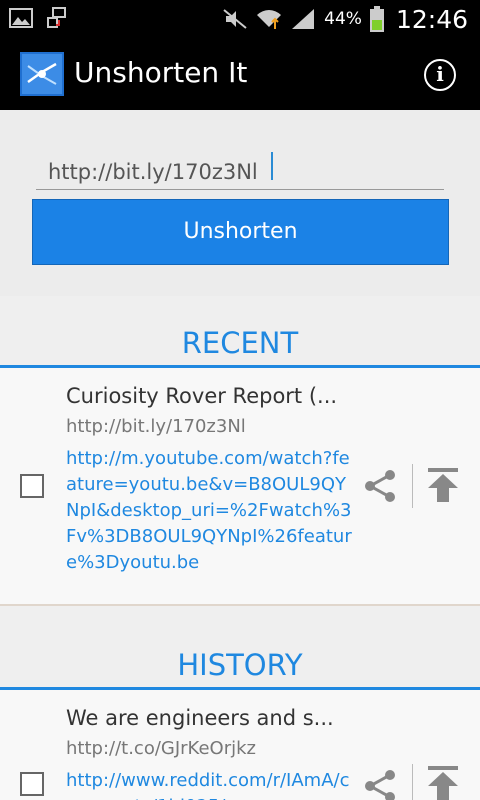 The image size is (480, 800). Describe the element at coordinates (156, 426) in the screenshot. I see `recent-item-short-url: http://bit.ly/170z3Nl` at that location.